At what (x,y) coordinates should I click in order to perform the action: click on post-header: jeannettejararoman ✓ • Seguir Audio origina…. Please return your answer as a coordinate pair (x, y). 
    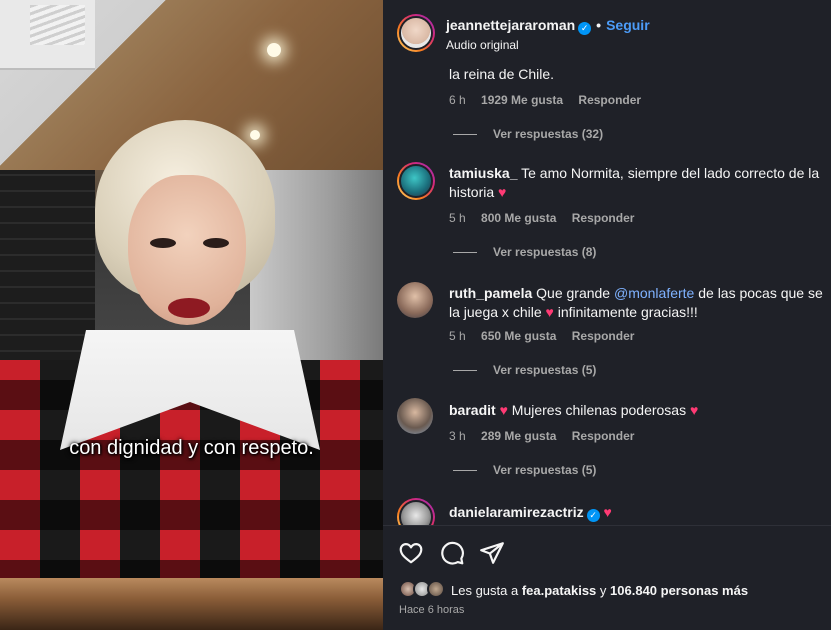
    Looking at the image, I should click on (607, 30).